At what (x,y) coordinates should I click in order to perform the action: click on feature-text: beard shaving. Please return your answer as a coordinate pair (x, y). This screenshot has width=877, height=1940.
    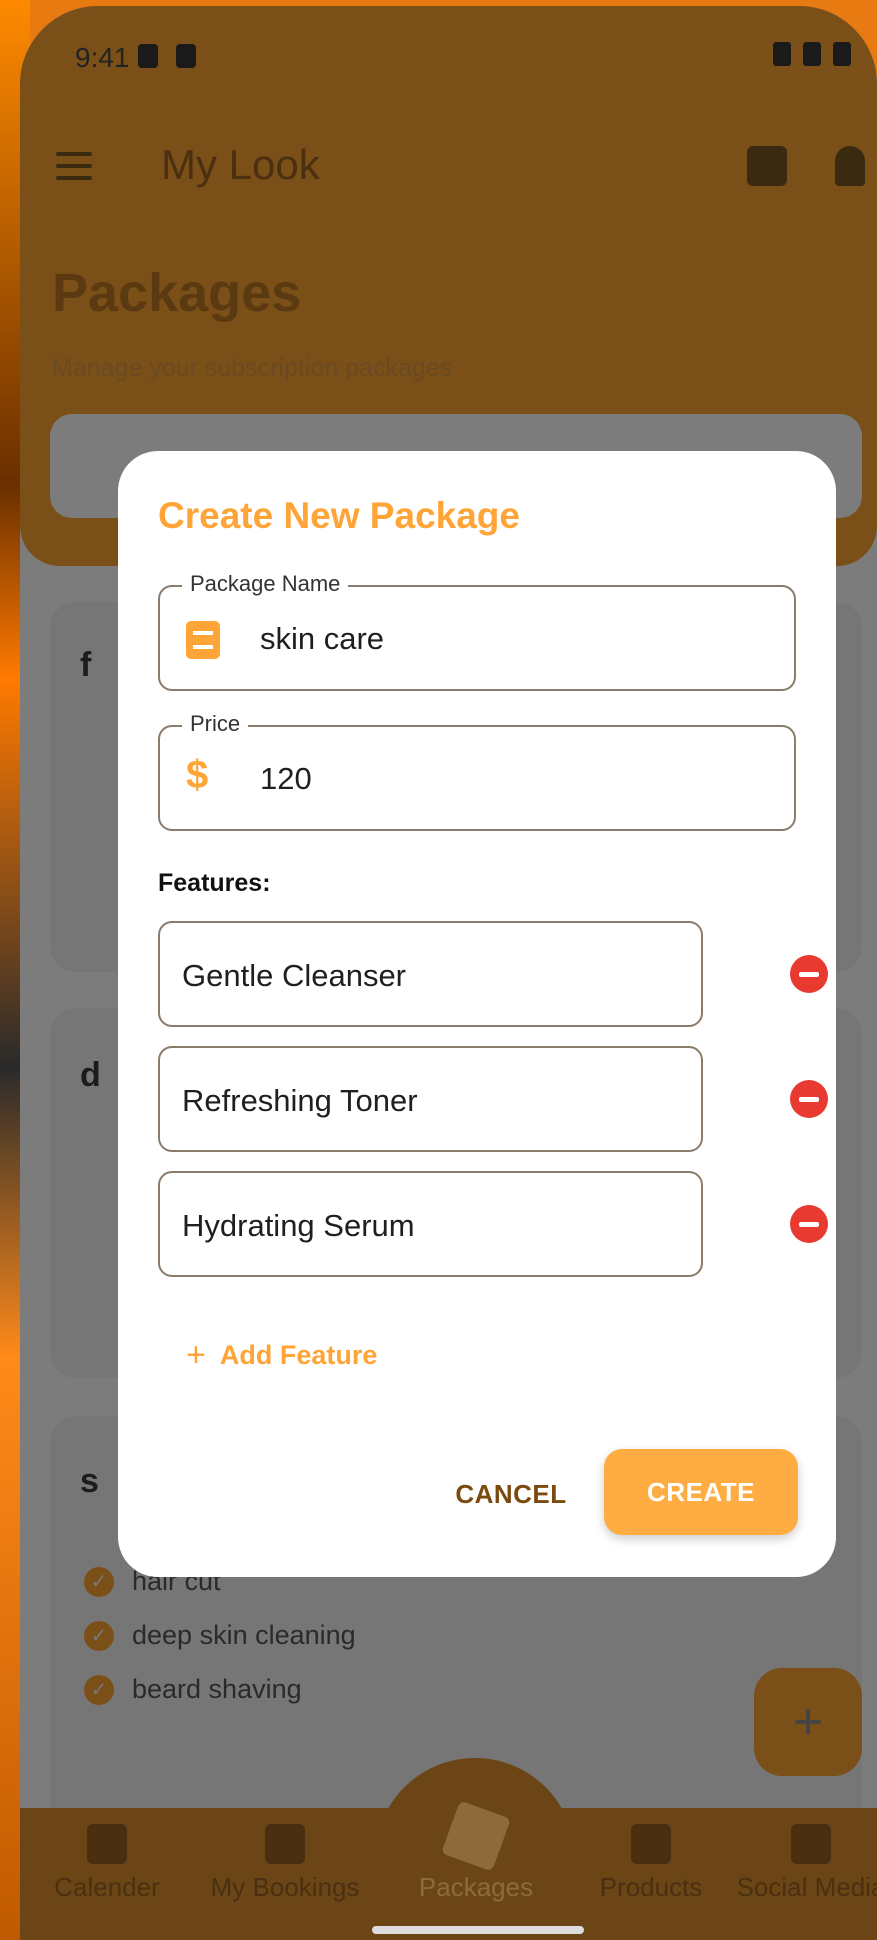
    Looking at the image, I should click on (217, 1689).